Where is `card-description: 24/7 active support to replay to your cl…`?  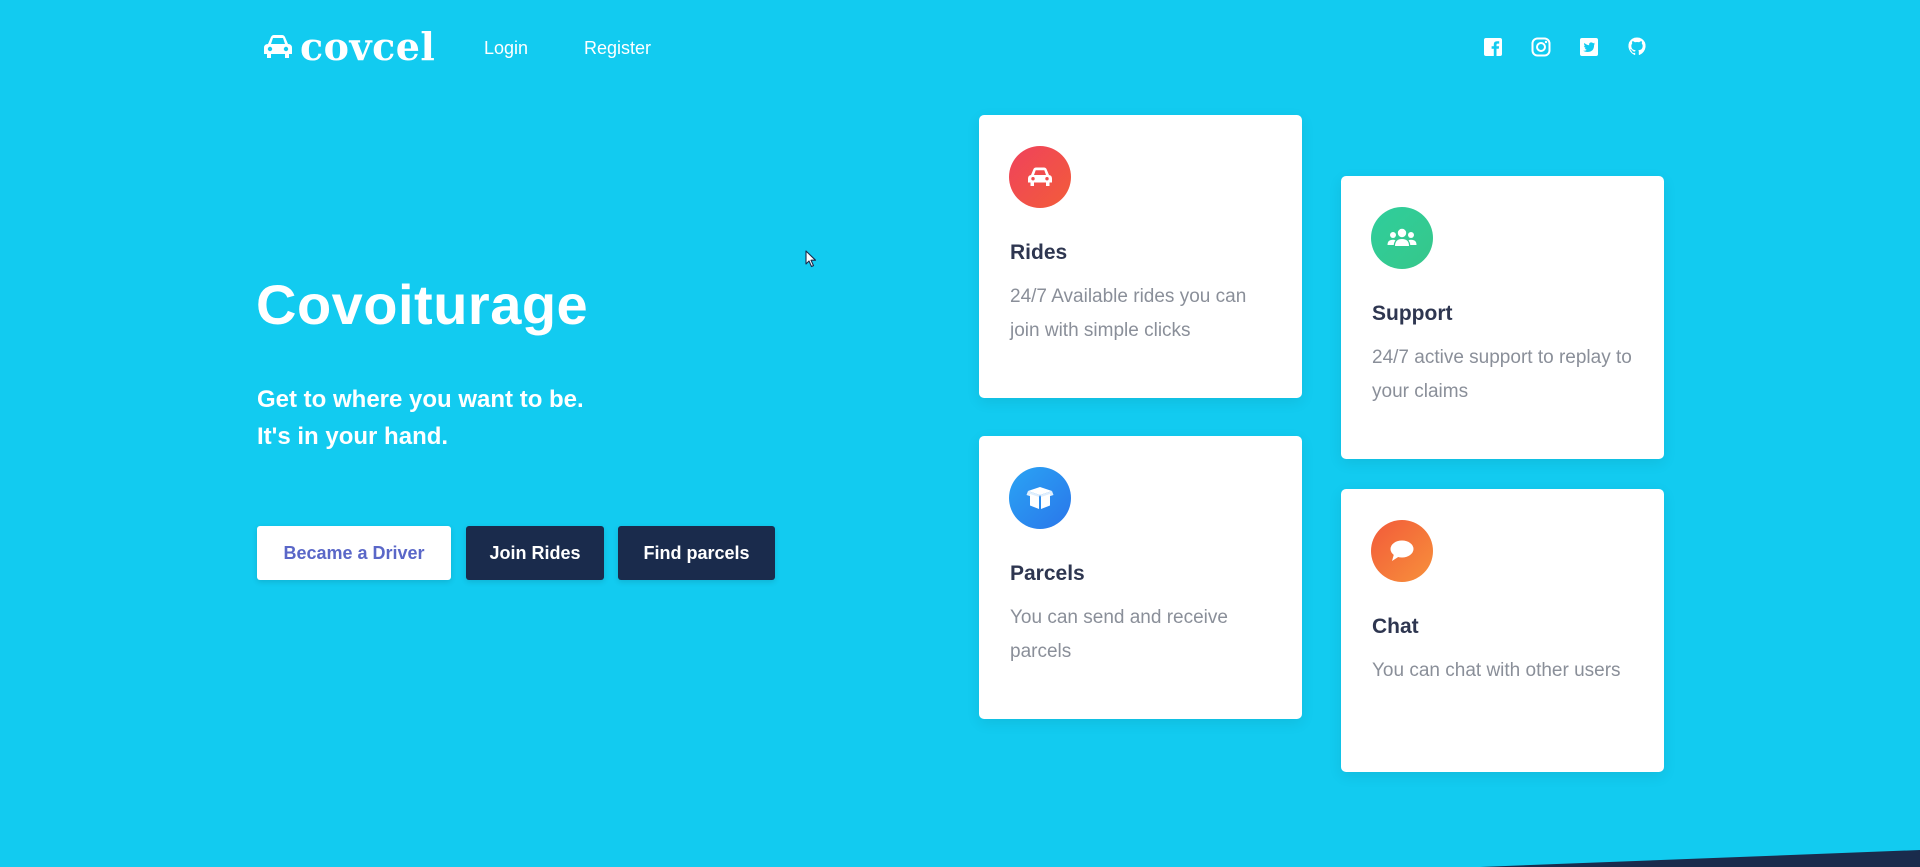
card-description: 24/7 active support to replay to your cl… is located at coordinates (1502, 374).